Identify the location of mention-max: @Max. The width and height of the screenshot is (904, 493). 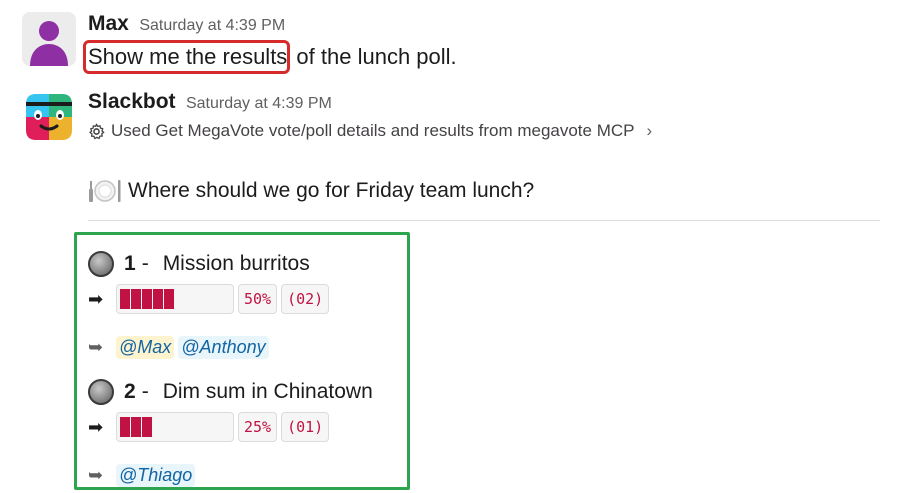
(145, 347).